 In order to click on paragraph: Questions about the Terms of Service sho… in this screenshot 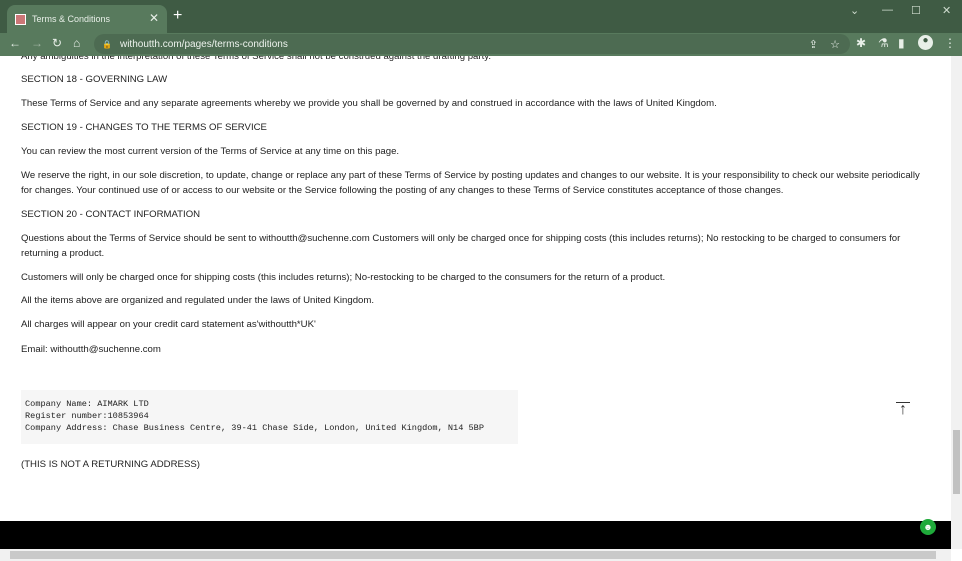, I will do `click(461, 246)`.